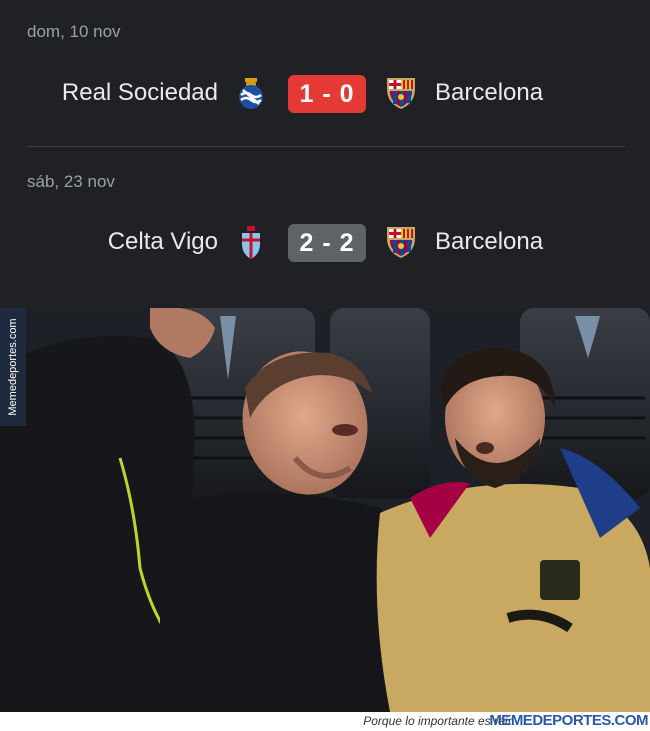 This screenshot has height=731, width=650. I want to click on match-date: dom, 10 nov, so click(74, 31).